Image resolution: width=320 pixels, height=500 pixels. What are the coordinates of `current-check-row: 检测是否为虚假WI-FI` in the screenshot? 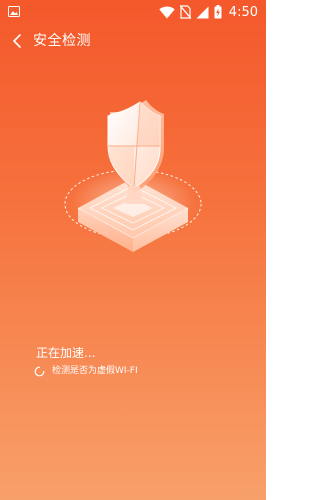 It's located at (86, 371).